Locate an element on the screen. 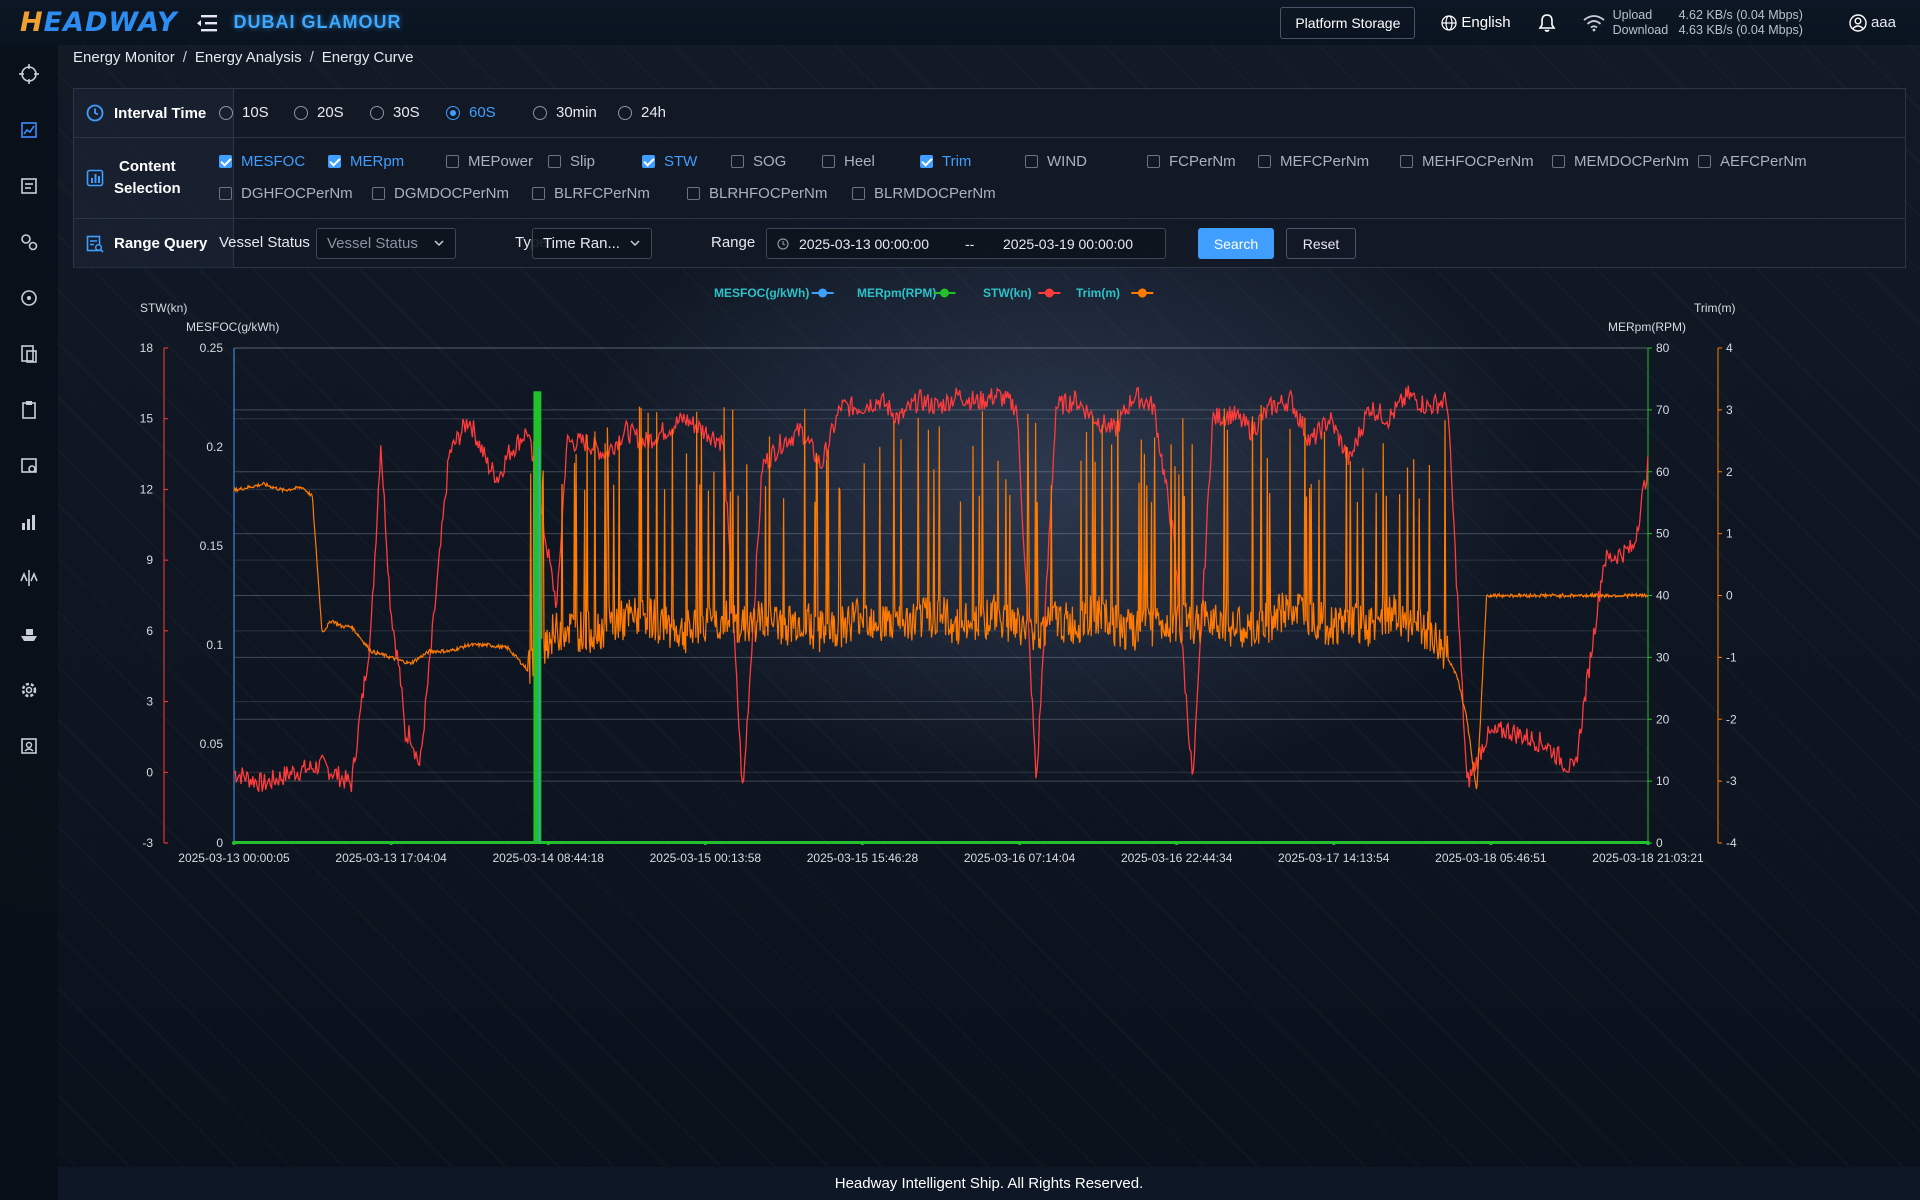 This screenshot has height=1200, width=1920. merpm-axis-title: MERpm(RPM) is located at coordinates (1647, 327).